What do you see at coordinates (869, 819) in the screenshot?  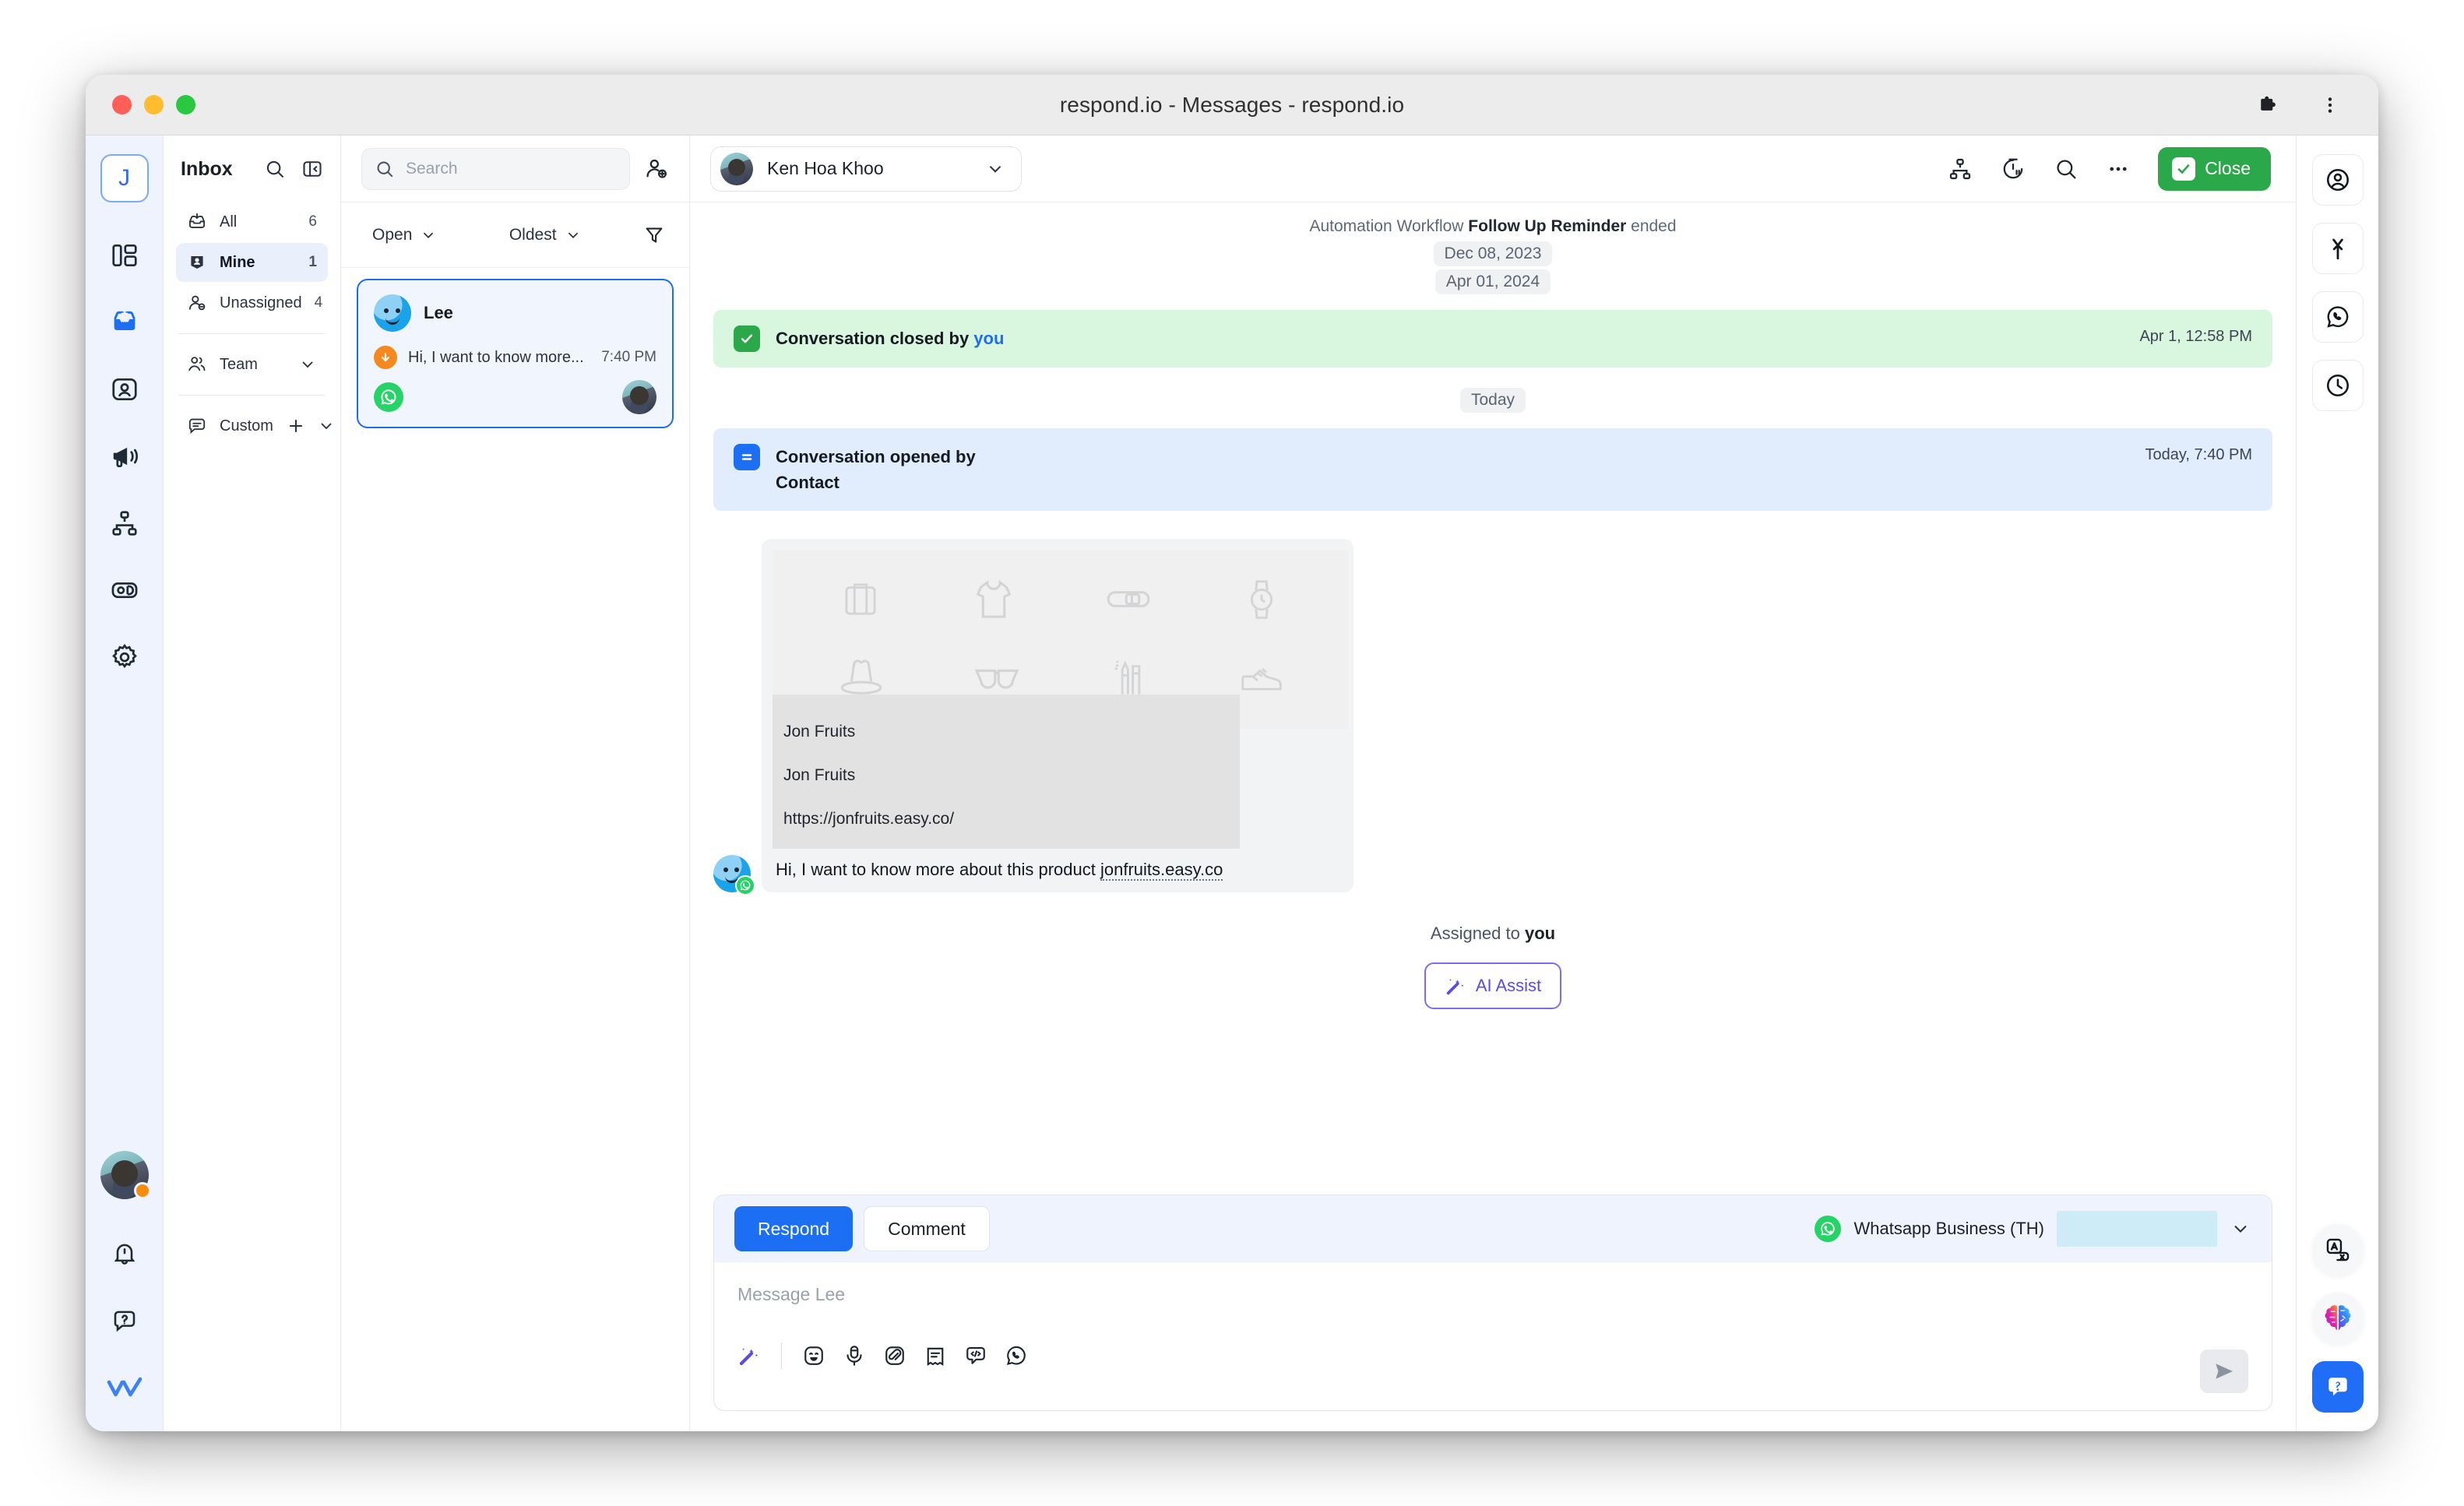 I see `link-preview-url: https://jonfruits.easy.co/` at bounding box center [869, 819].